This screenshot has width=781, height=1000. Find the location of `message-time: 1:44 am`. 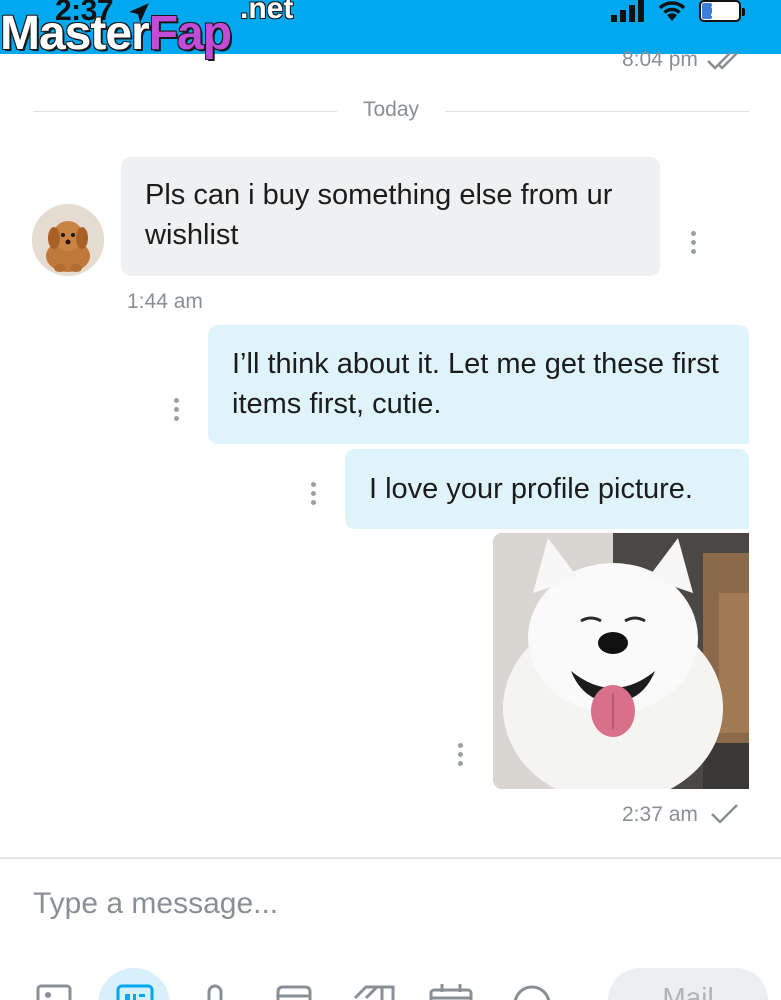

message-time: 1:44 am is located at coordinates (165, 301).